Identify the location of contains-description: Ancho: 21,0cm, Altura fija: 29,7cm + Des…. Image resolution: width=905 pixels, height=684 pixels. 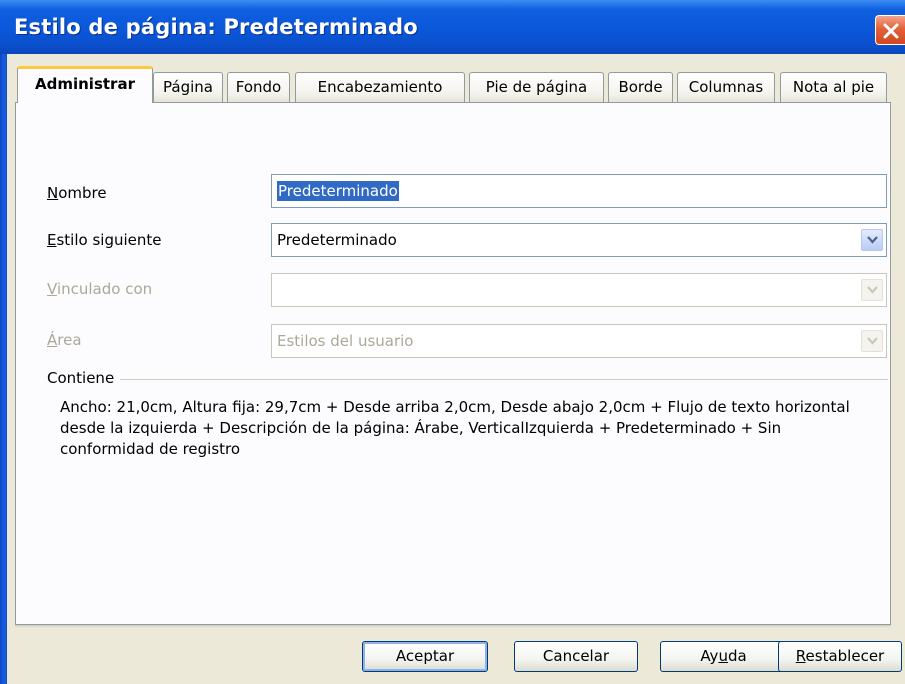
(455, 428).